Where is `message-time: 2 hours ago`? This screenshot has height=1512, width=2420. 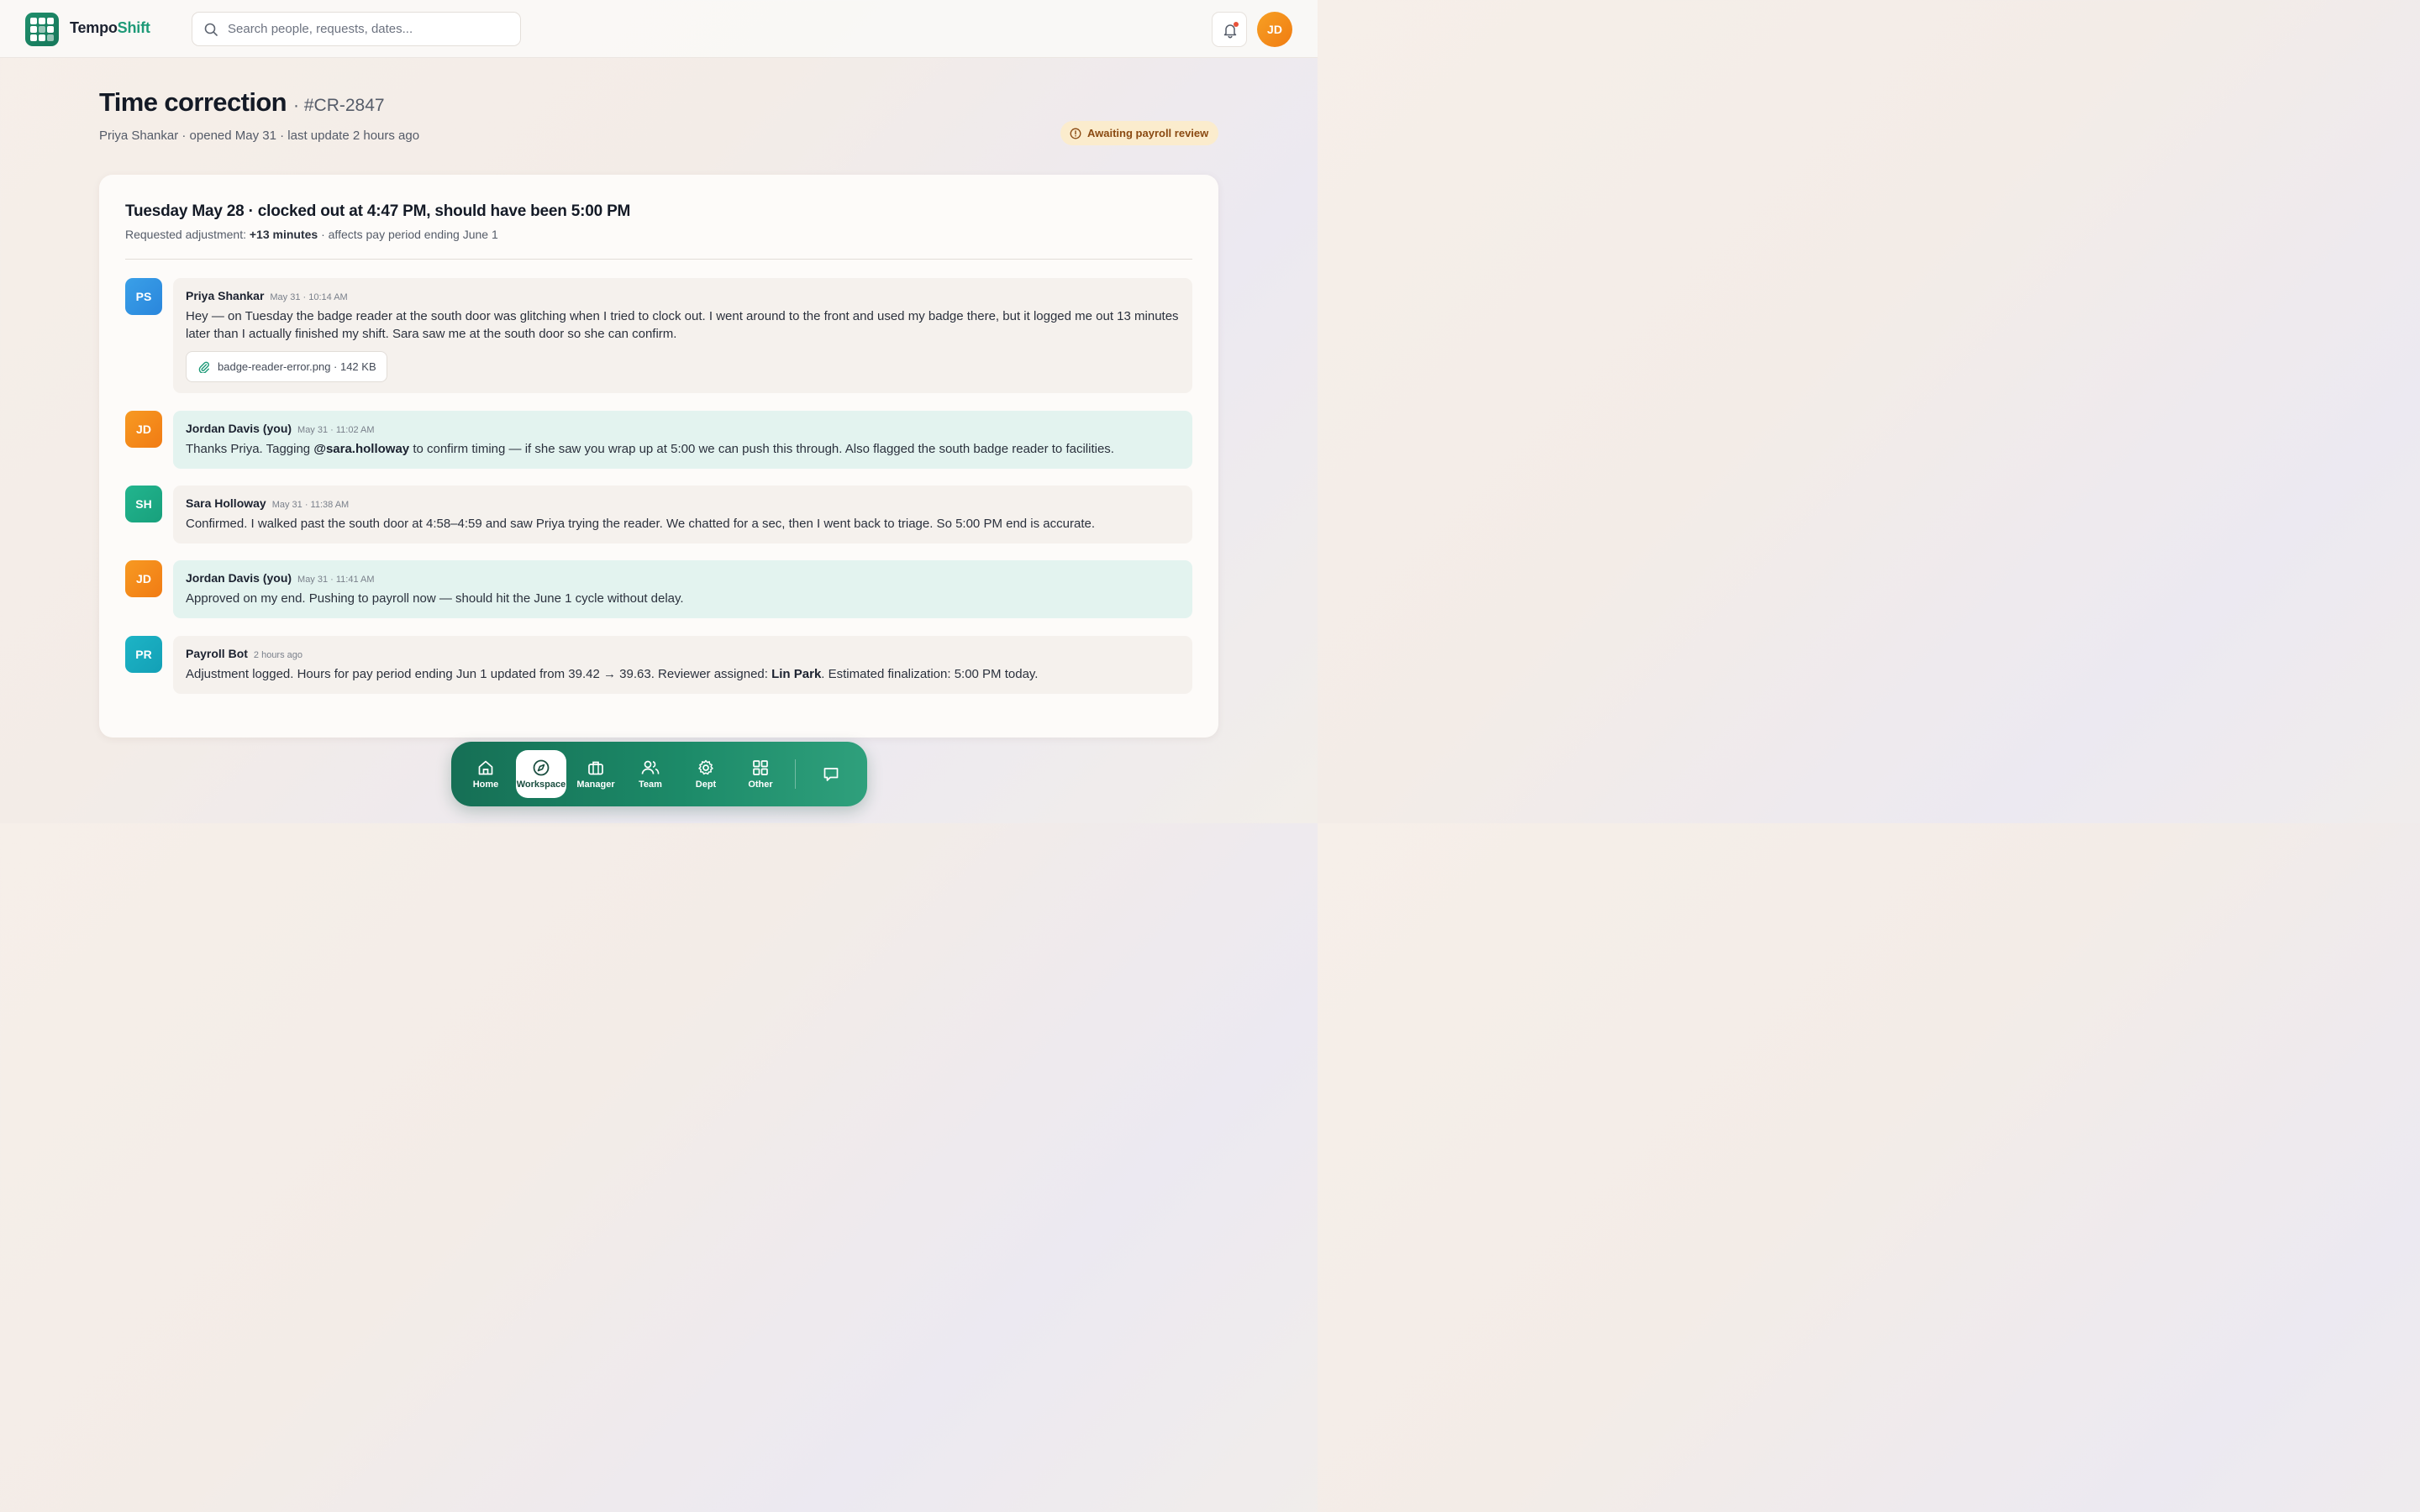
message-time: 2 hours ago is located at coordinates (278, 655).